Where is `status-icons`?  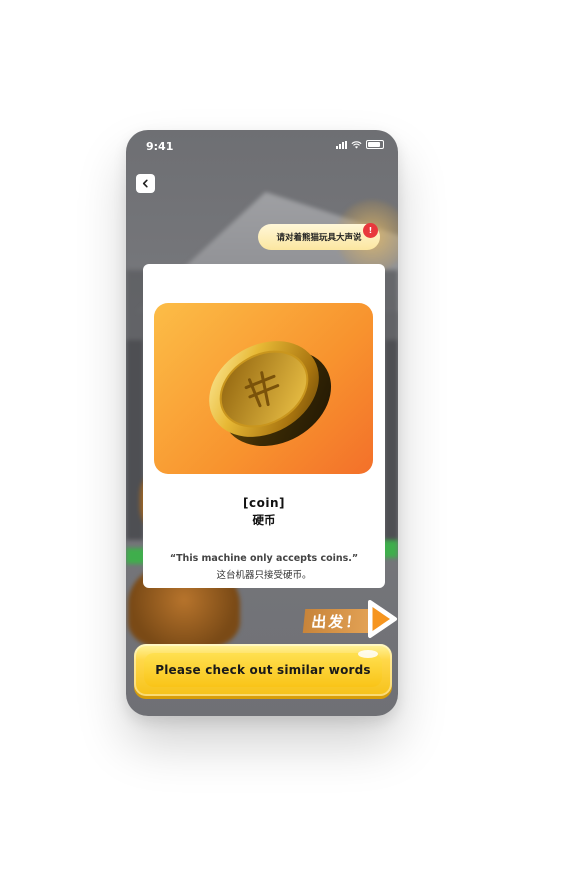 status-icons is located at coordinates (360, 144).